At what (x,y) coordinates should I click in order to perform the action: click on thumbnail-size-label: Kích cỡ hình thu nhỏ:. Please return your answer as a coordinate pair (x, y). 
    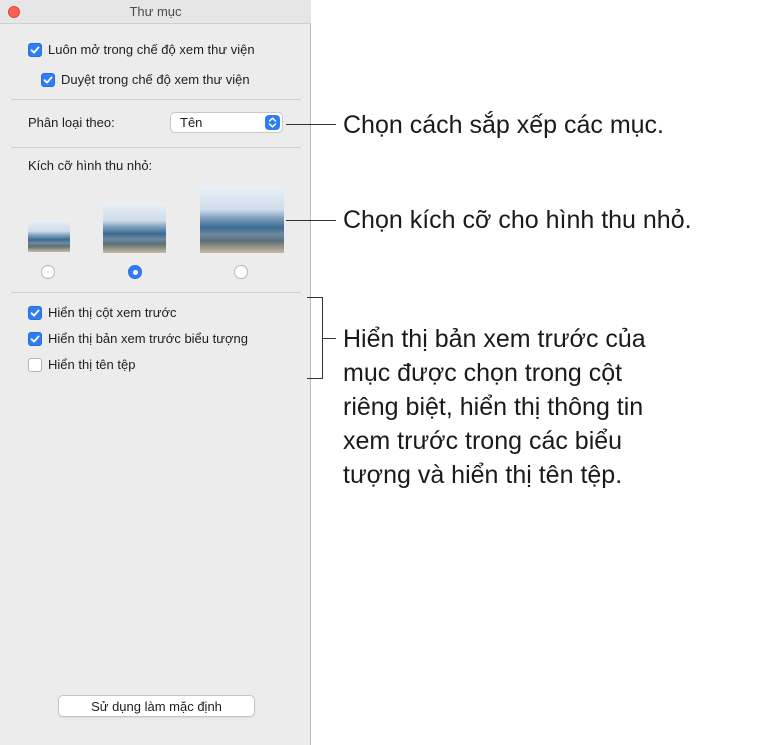
    Looking at the image, I should click on (90, 165).